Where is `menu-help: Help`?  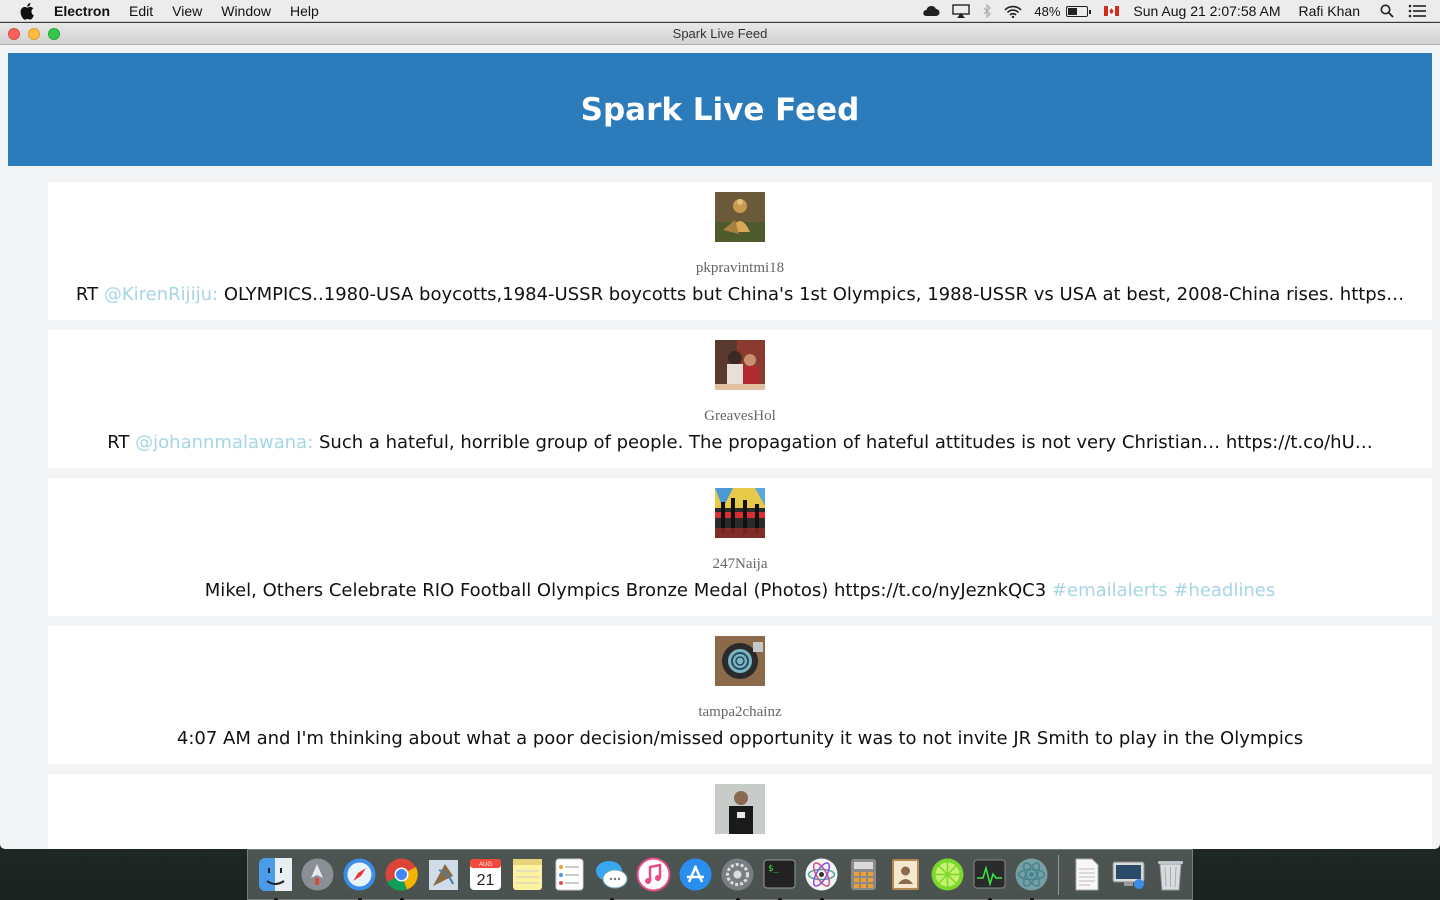 menu-help: Help is located at coordinates (304, 11).